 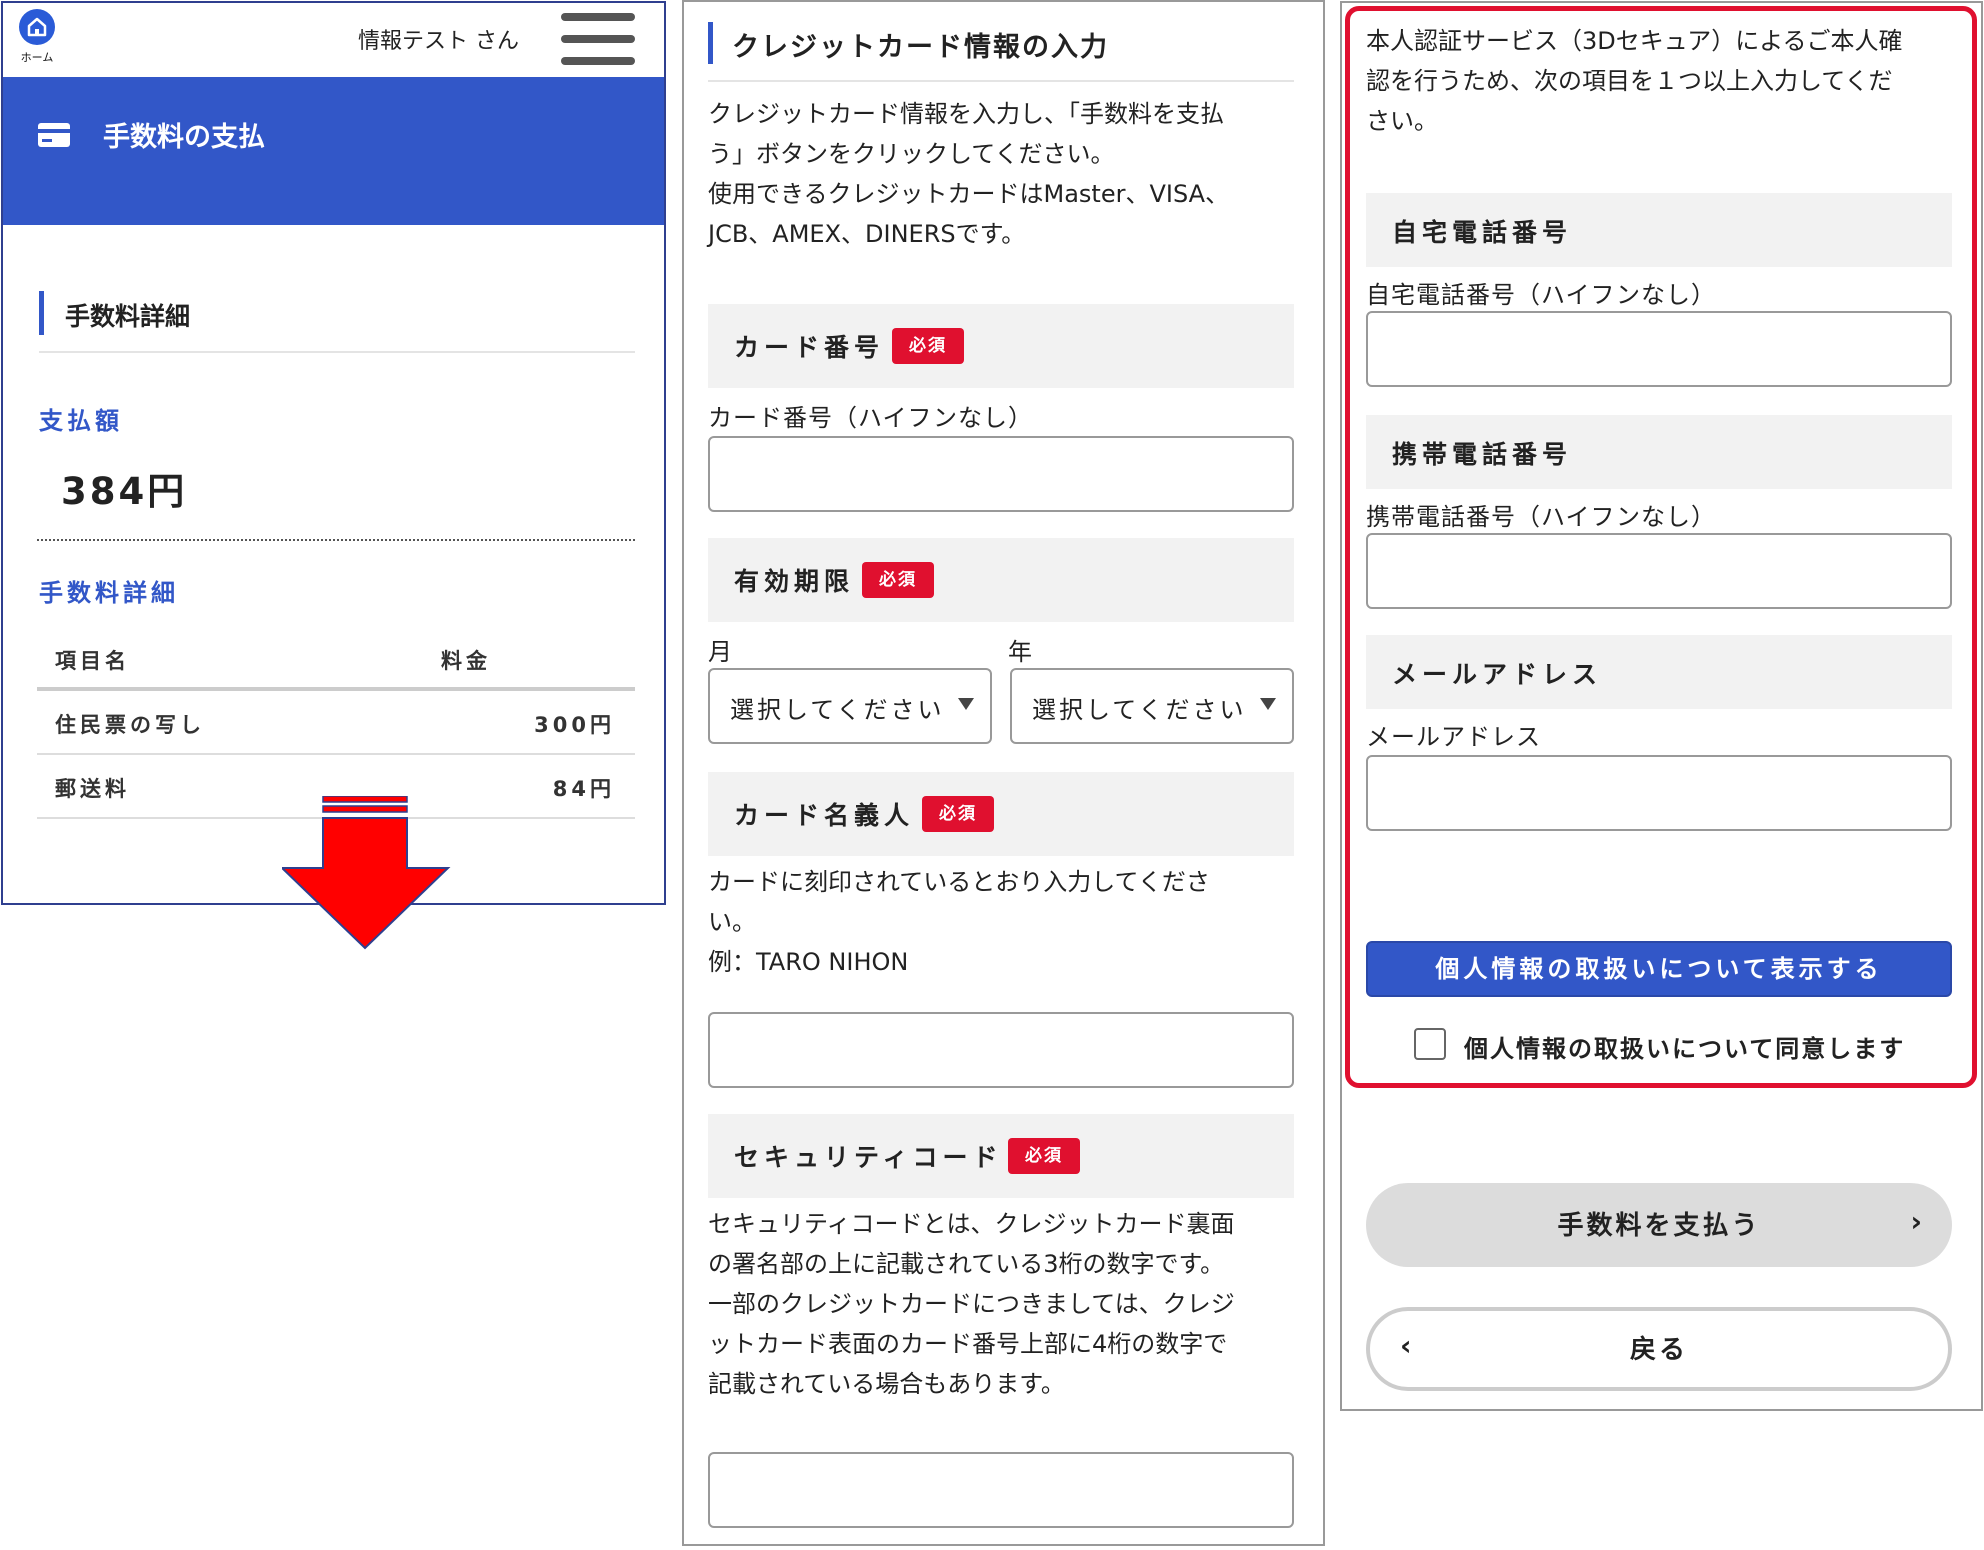 What do you see at coordinates (1659, 672) in the screenshot?
I see `email-heading: メールアドレス` at bounding box center [1659, 672].